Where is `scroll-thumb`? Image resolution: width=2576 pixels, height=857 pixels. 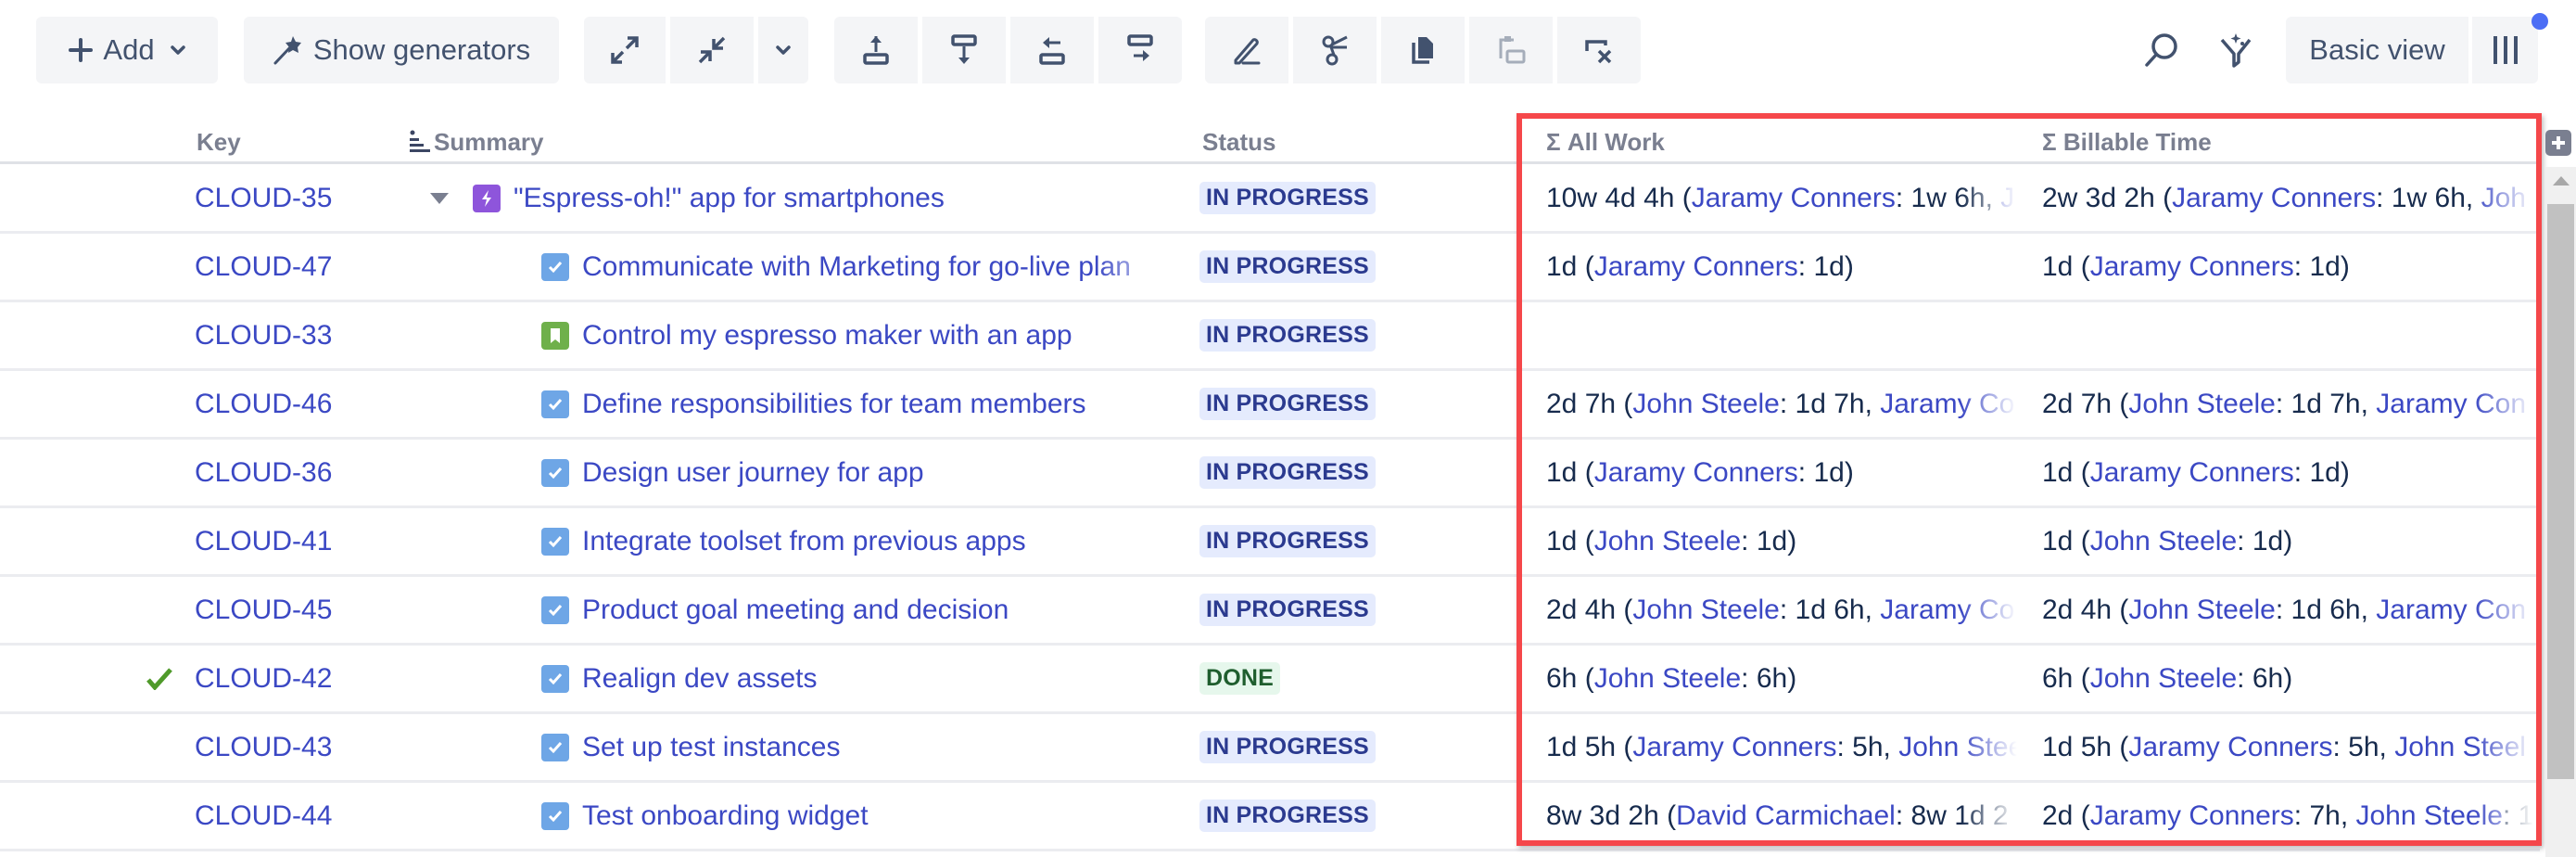
scroll-thumb is located at coordinates (2560, 491).